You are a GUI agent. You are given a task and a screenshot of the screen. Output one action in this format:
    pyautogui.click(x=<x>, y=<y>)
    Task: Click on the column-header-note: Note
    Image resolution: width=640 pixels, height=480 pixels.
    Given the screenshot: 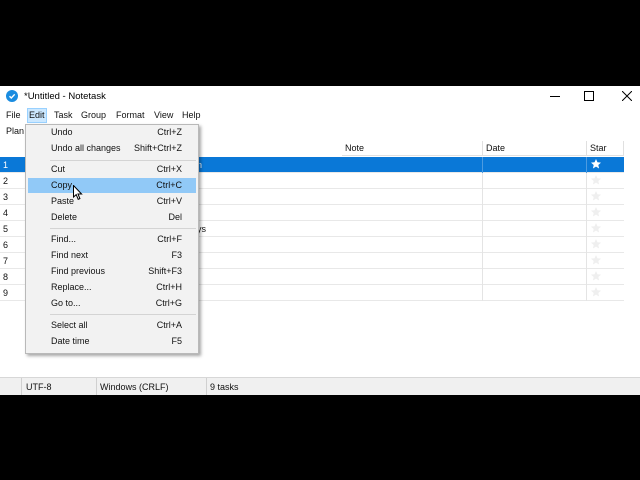 What is the action you would take?
    pyautogui.click(x=412, y=148)
    